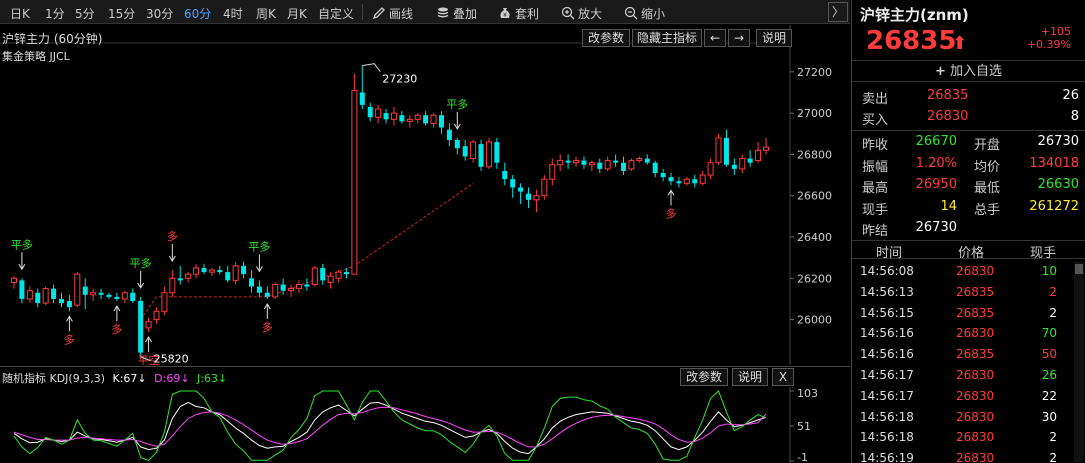 This screenshot has height=463, width=1085. What do you see at coordinates (804, 426) in the screenshot?
I see `kdj-y-tick-label: 51` at bounding box center [804, 426].